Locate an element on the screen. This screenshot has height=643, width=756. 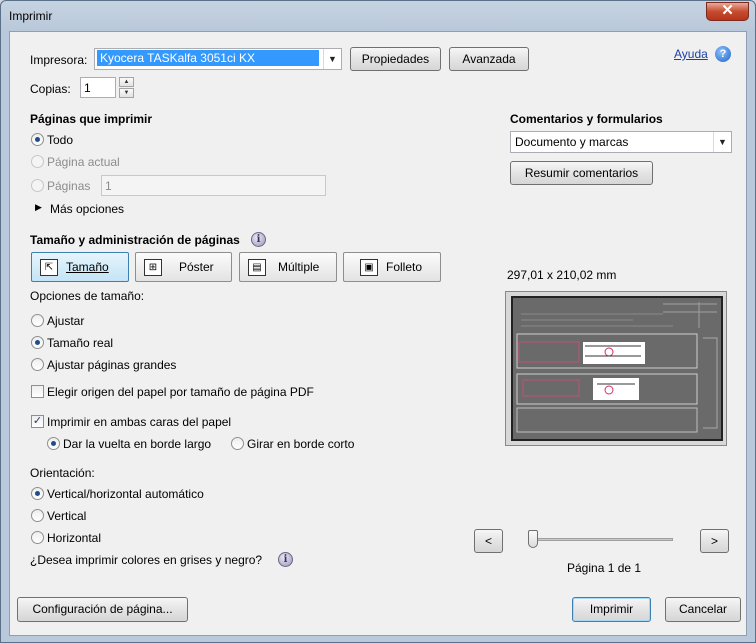
orientation-label: Orientación: is located at coordinates (62, 473).